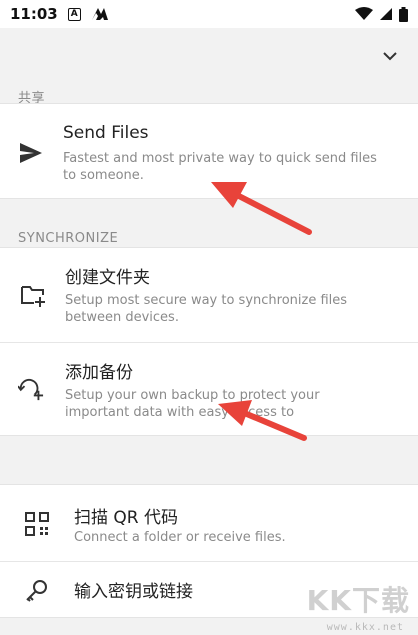 The image size is (418, 635). Describe the element at coordinates (358, 600) in the screenshot. I see `watermark-logo: KK下载` at that location.